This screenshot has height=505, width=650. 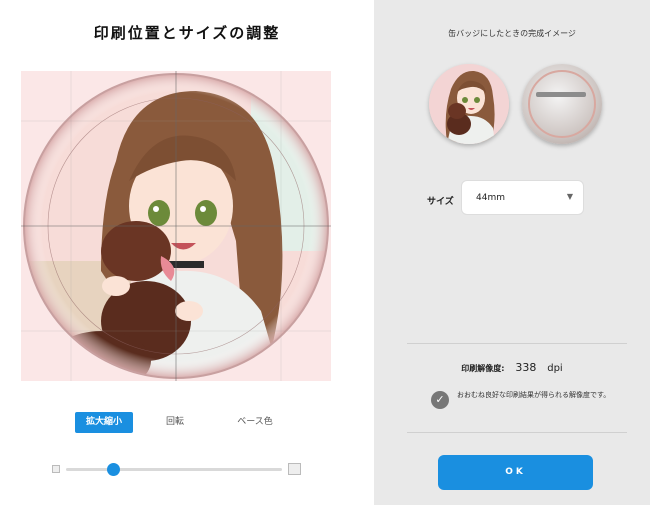 I want to click on ok-button: OK, so click(x=515, y=472).